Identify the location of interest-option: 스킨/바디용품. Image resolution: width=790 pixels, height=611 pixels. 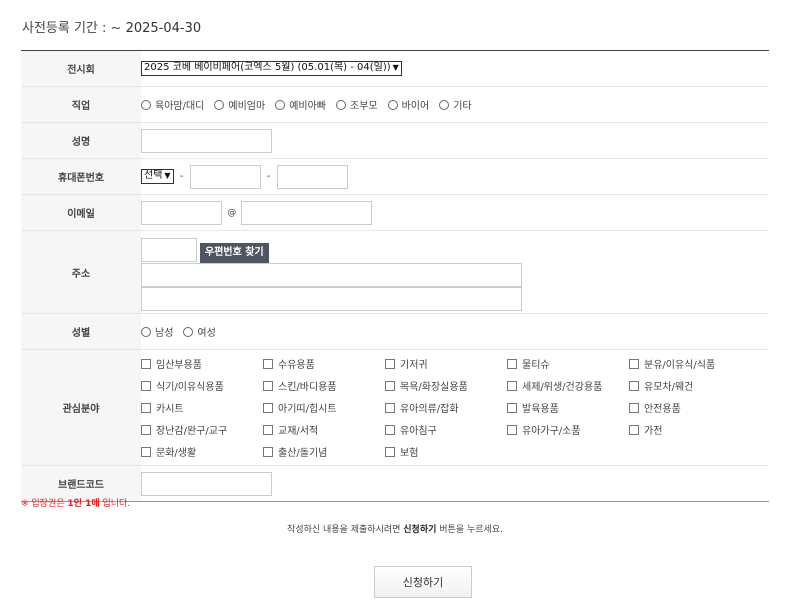
(324, 385).